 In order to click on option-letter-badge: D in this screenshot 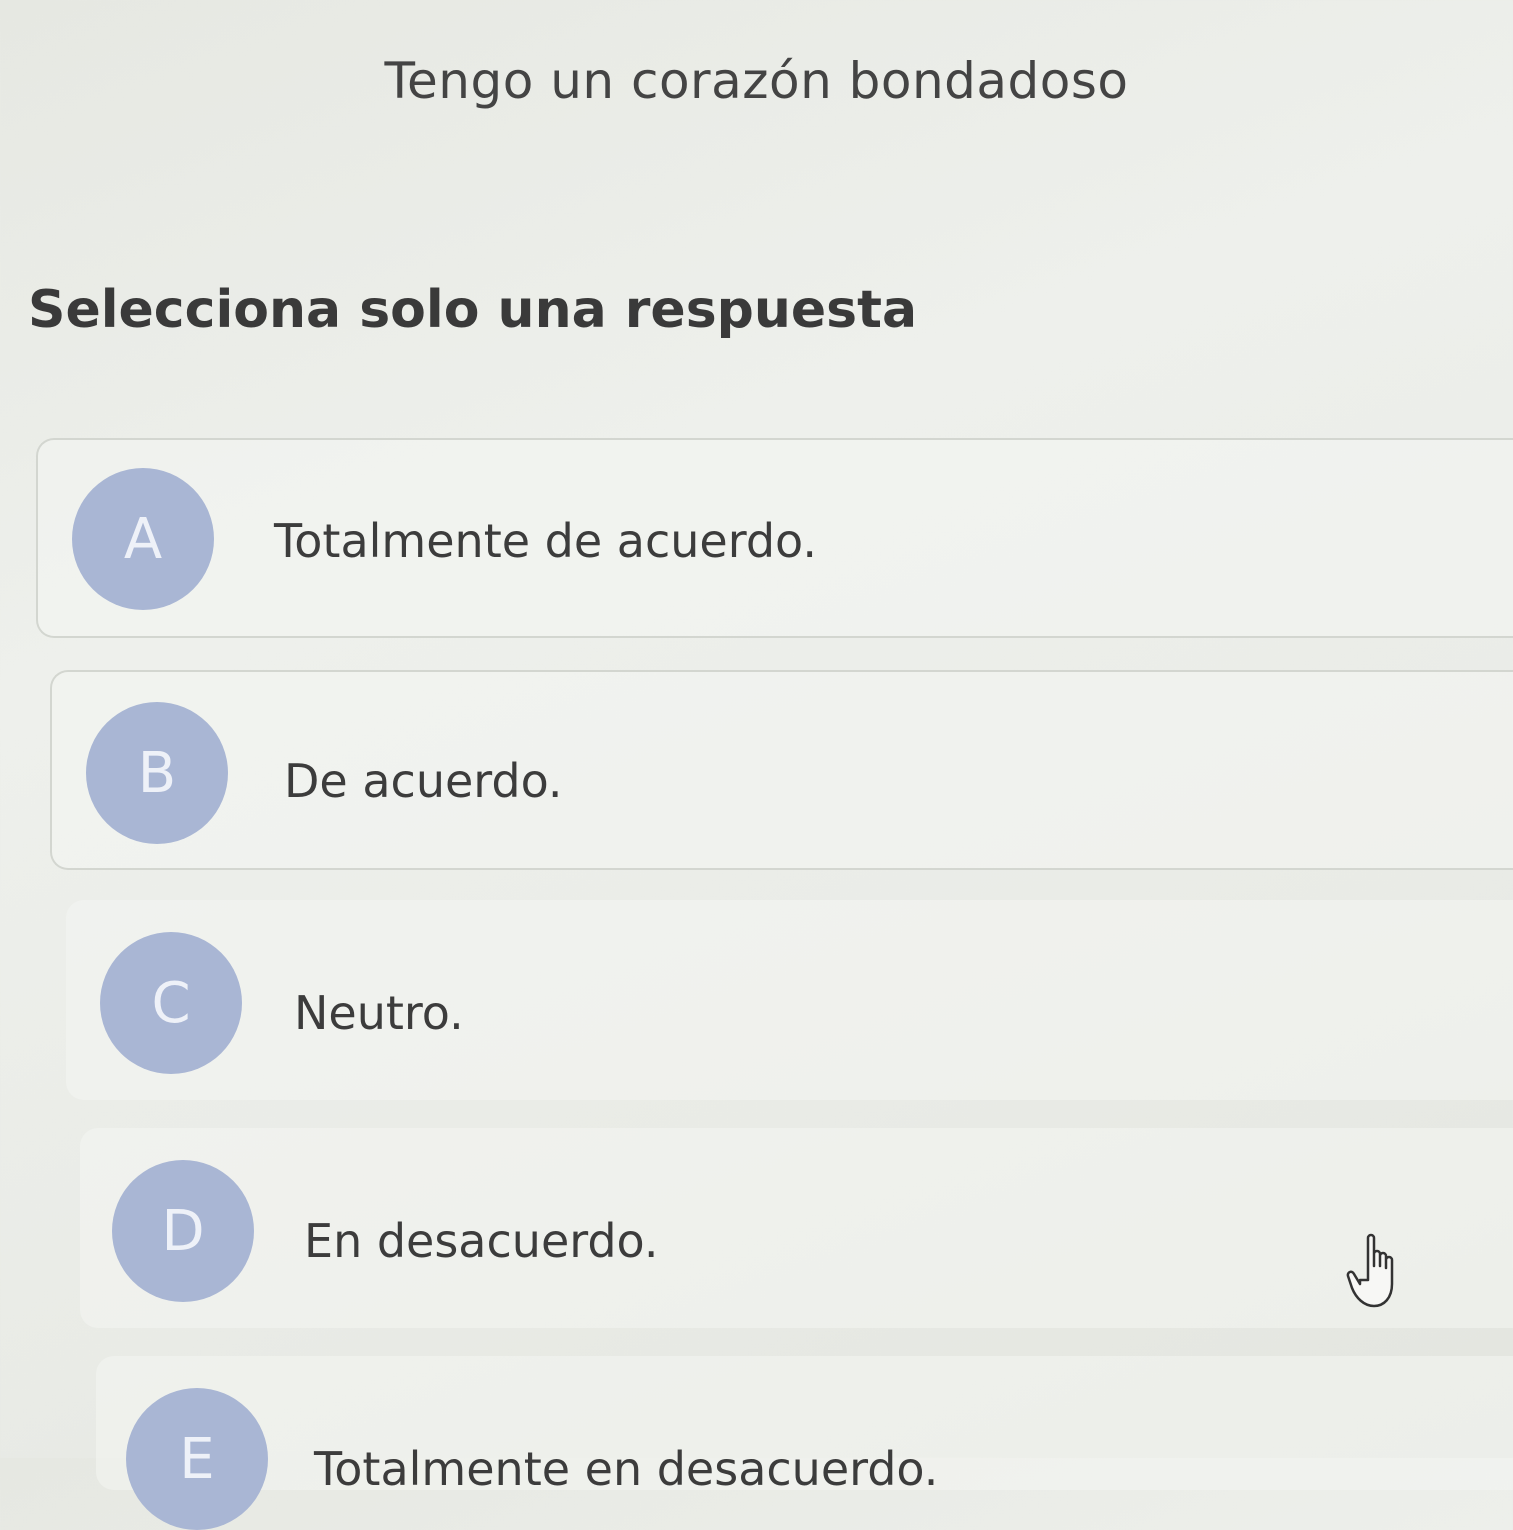, I will do `click(183, 1231)`.